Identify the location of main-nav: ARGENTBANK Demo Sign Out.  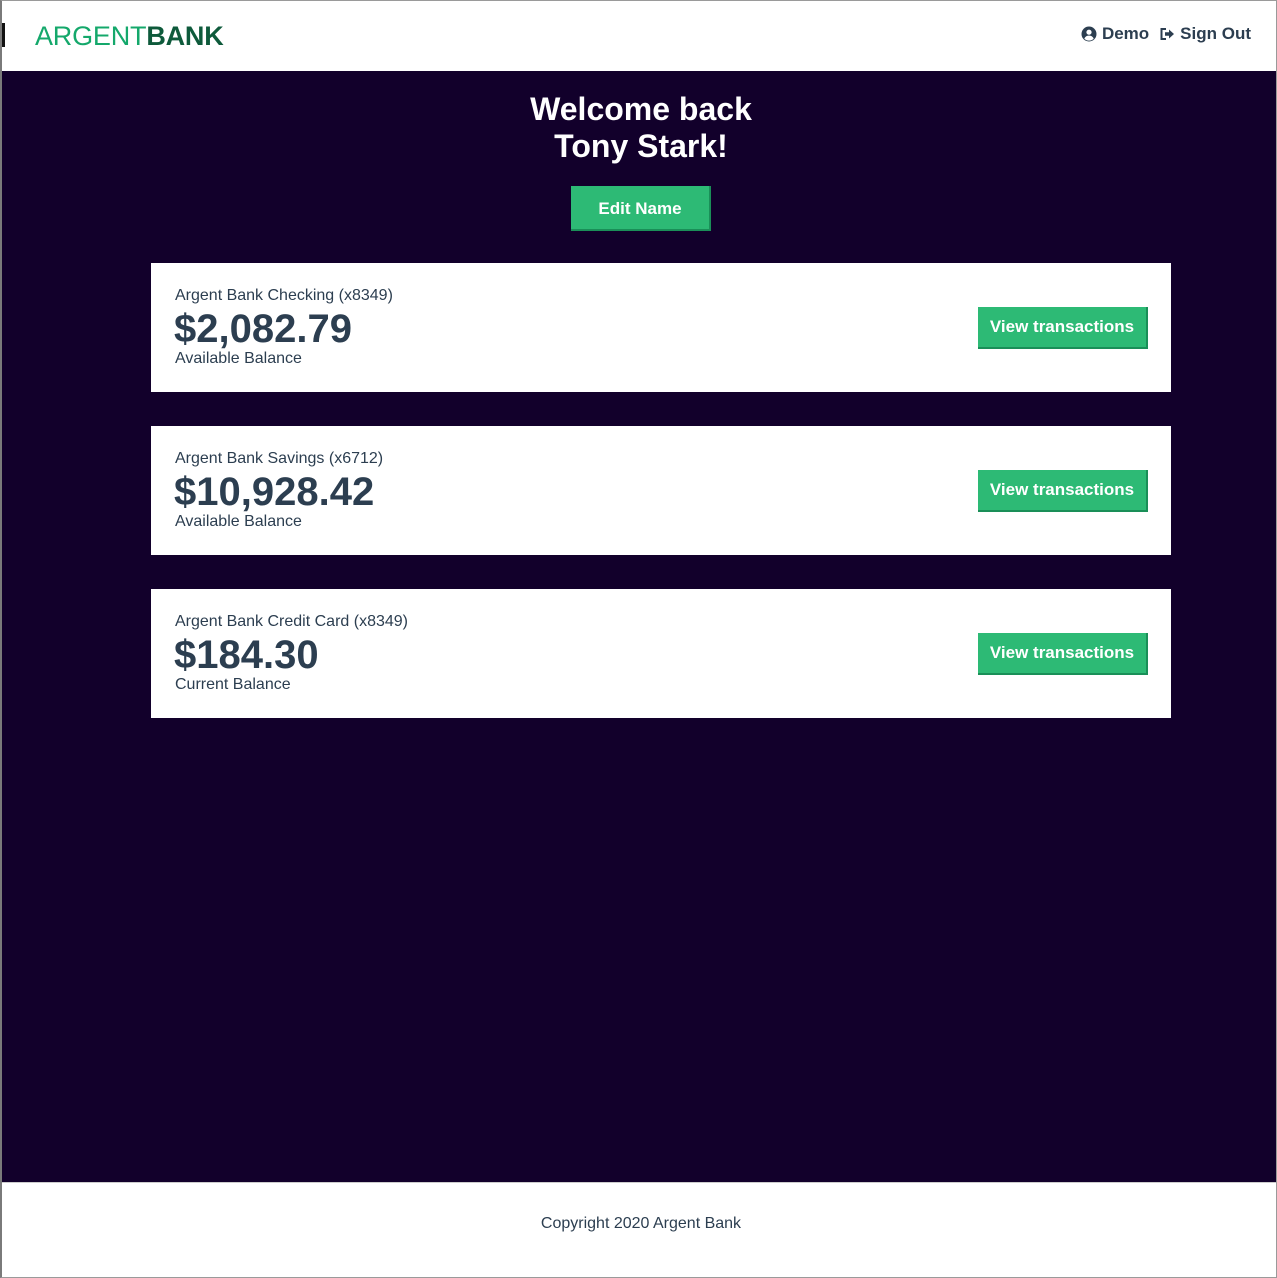
(639, 36).